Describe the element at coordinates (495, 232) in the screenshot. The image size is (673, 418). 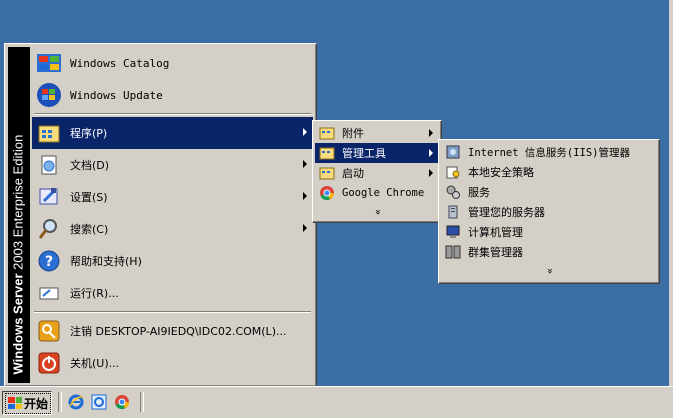
I see `submenu-item-label: 计算机管理` at that location.